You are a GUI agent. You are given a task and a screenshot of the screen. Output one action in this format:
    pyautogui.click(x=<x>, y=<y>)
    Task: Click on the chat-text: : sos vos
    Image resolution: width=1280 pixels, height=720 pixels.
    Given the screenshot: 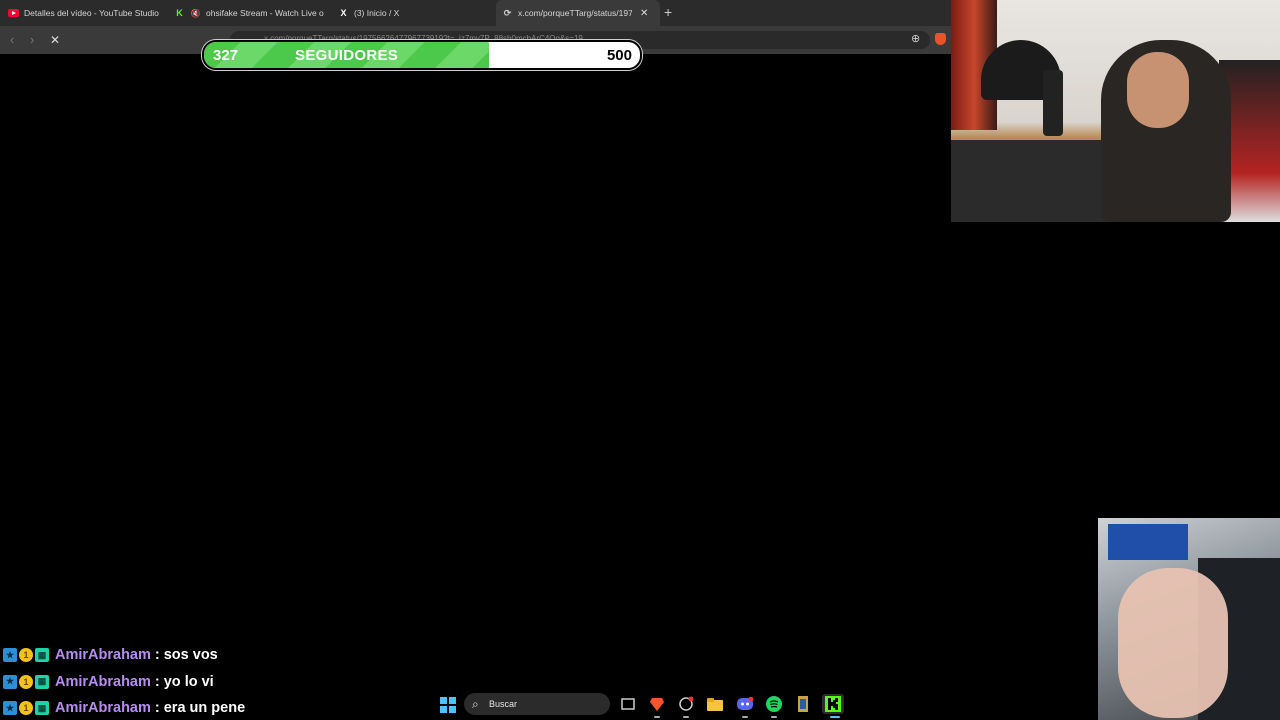 What is the action you would take?
    pyautogui.click(x=186, y=655)
    